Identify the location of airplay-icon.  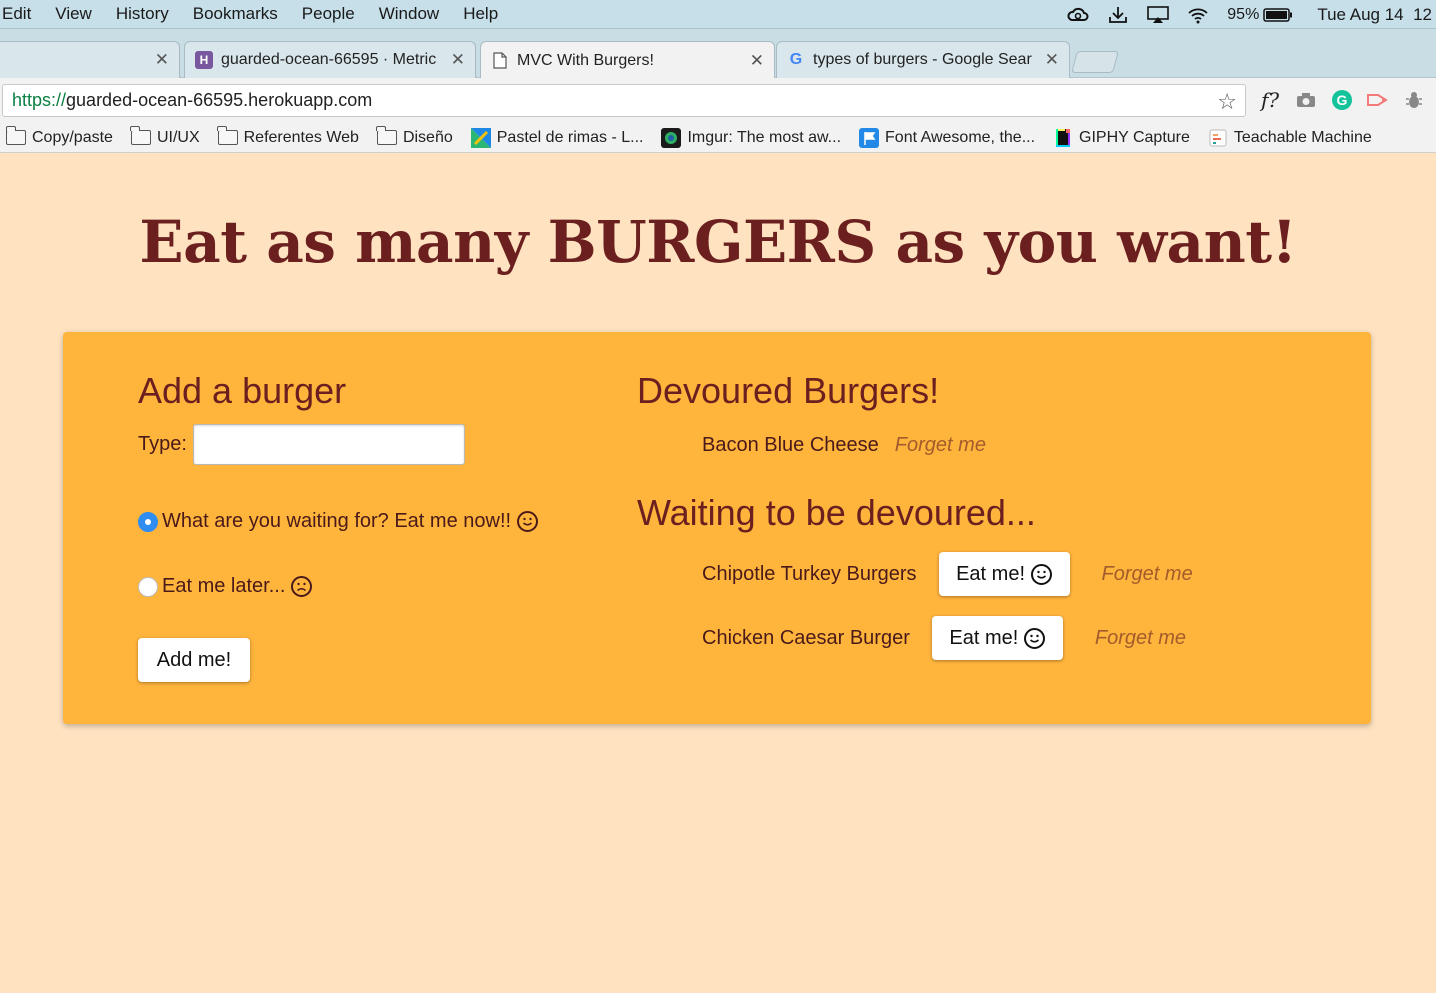
(1158, 14).